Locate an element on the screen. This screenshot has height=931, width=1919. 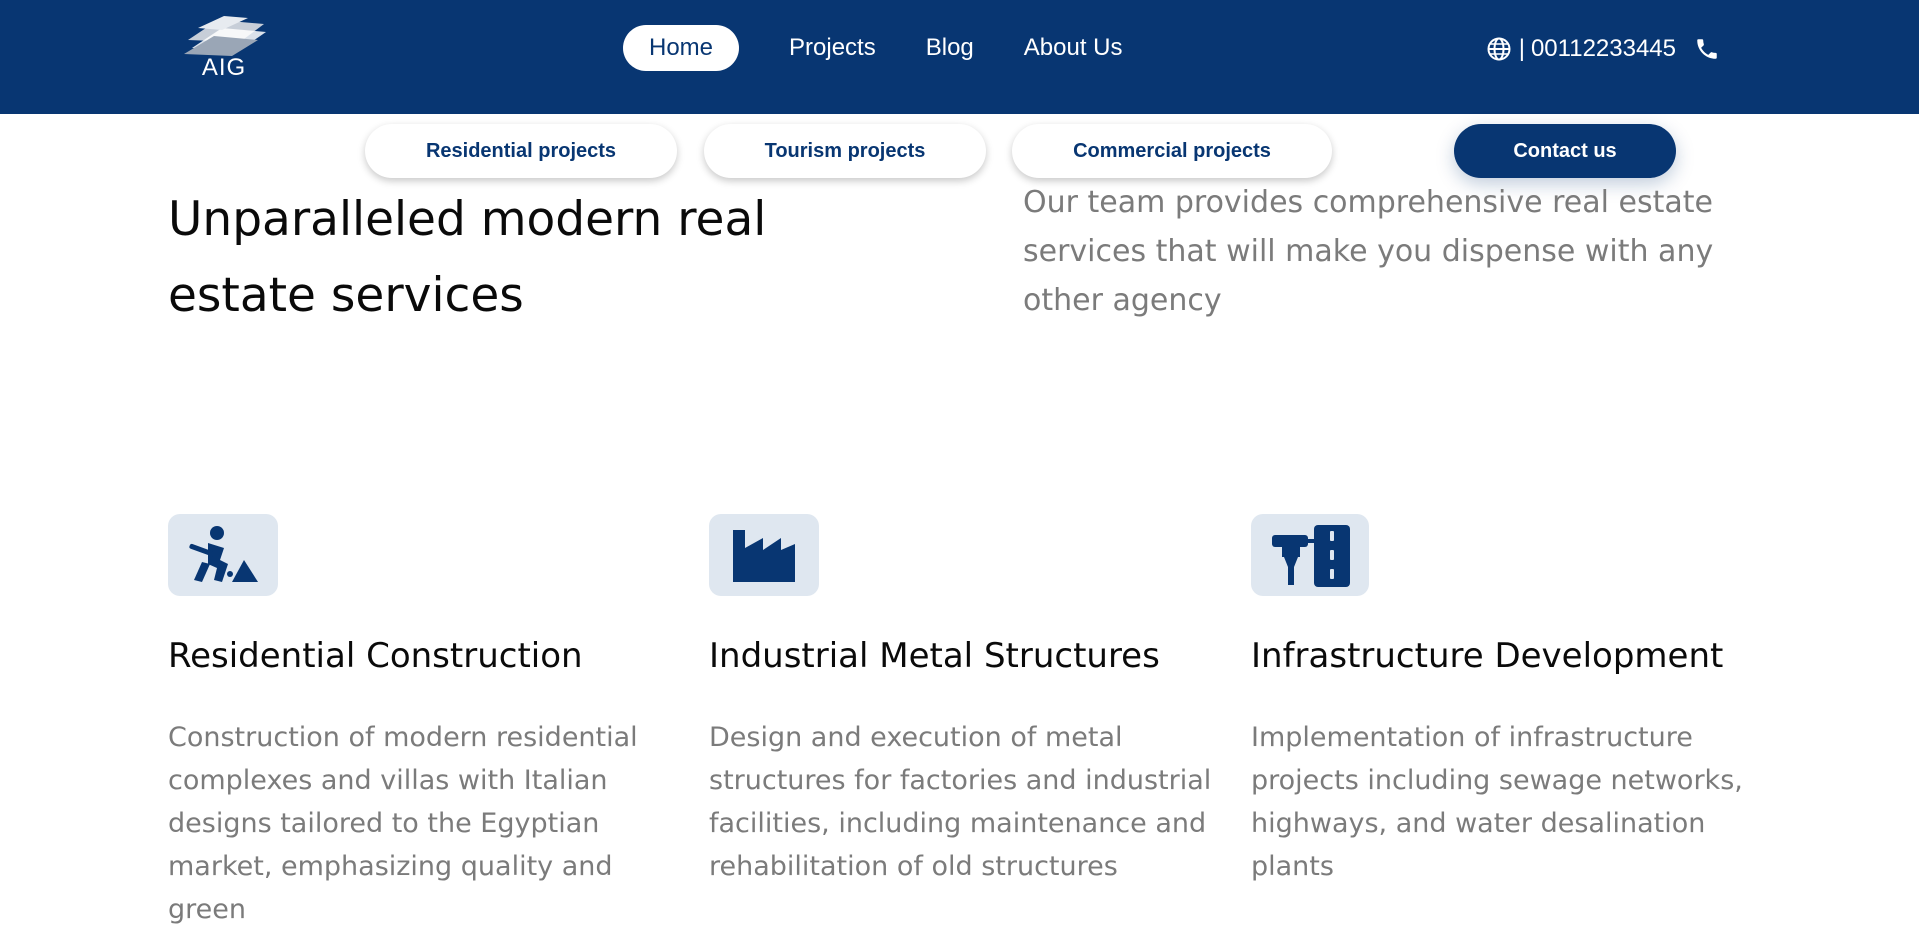
contact-area: | 00112233445 is located at coordinates (1603, 49).